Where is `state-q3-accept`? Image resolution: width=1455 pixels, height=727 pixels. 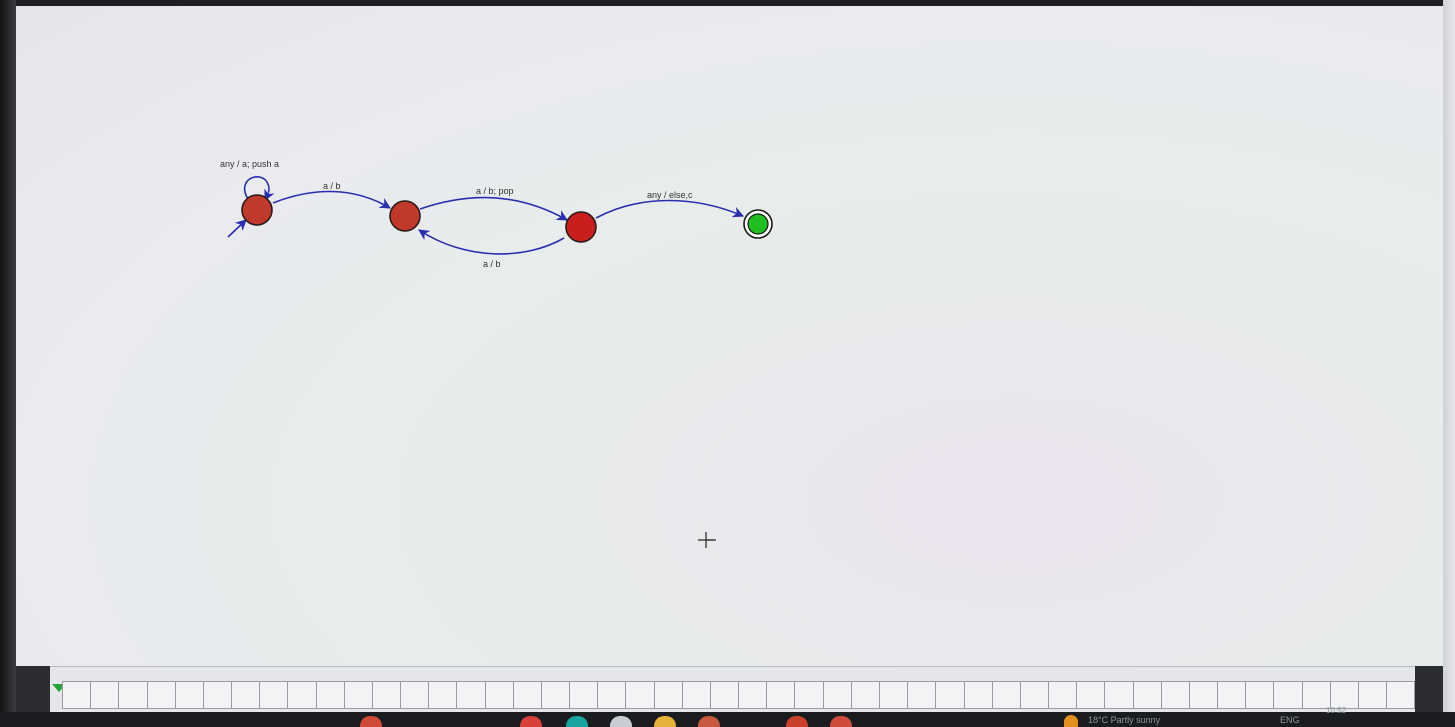
state-q3-accept is located at coordinates (758, 224).